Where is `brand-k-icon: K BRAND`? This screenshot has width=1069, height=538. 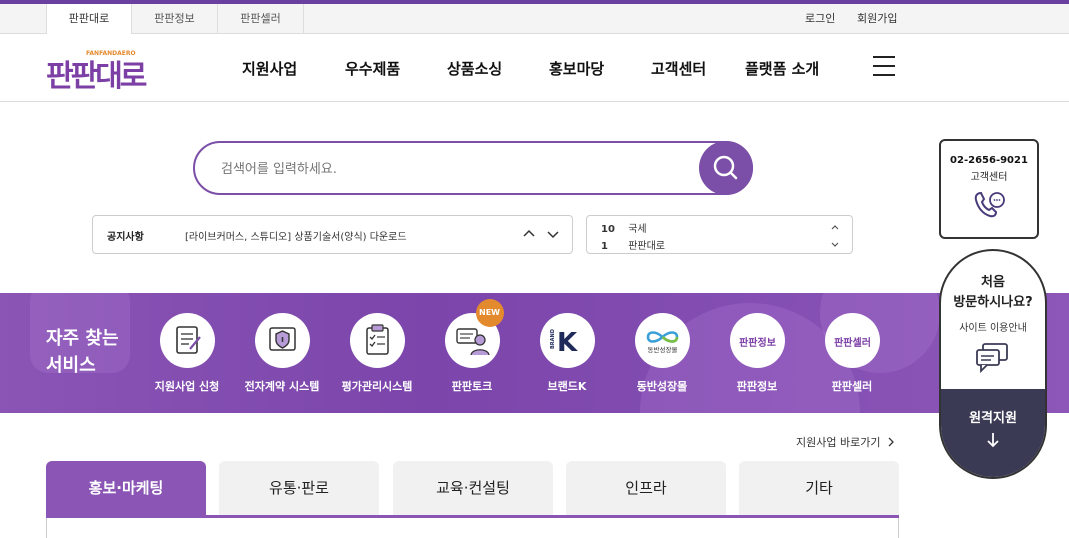 brand-k-icon: K BRAND is located at coordinates (567, 340).